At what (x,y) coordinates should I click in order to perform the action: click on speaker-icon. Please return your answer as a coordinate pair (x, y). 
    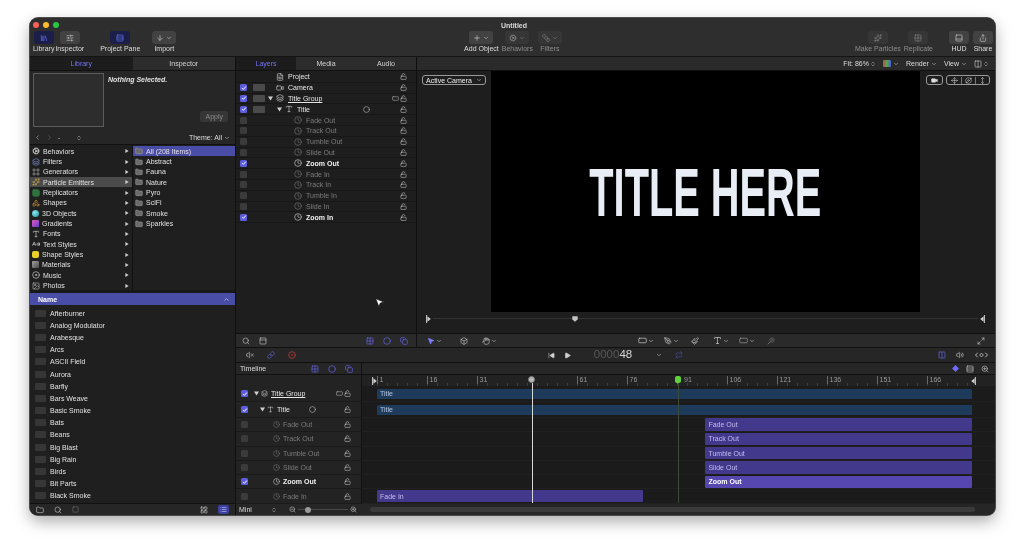
    Looking at the image, I should click on (960, 355).